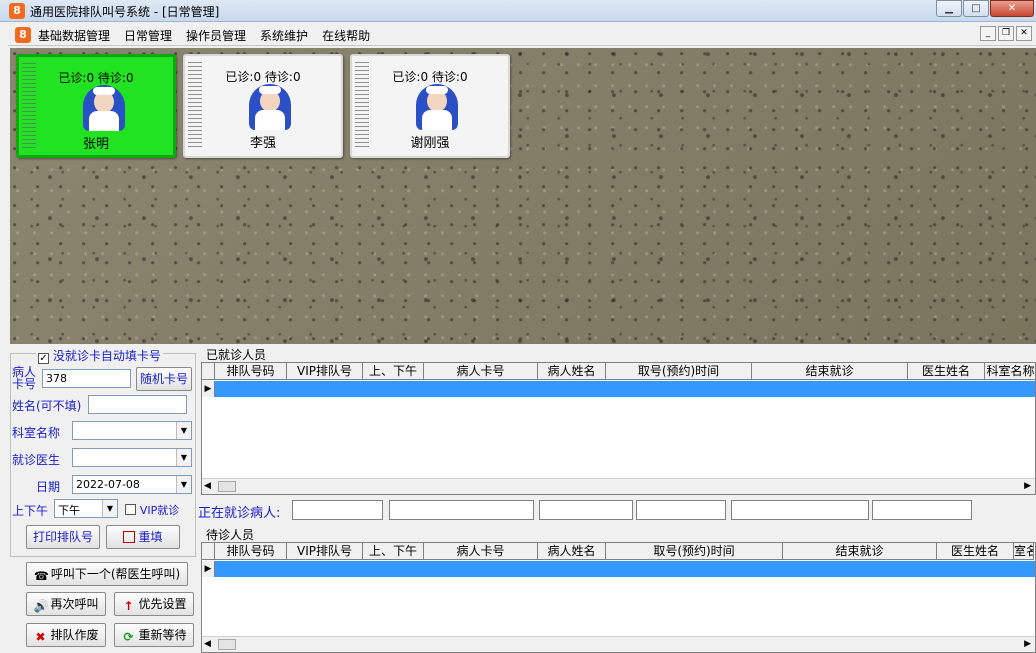 The width and height of the screenshot is (1036, 653). I want to click on doctor-name: 李强, so click(262, 143).